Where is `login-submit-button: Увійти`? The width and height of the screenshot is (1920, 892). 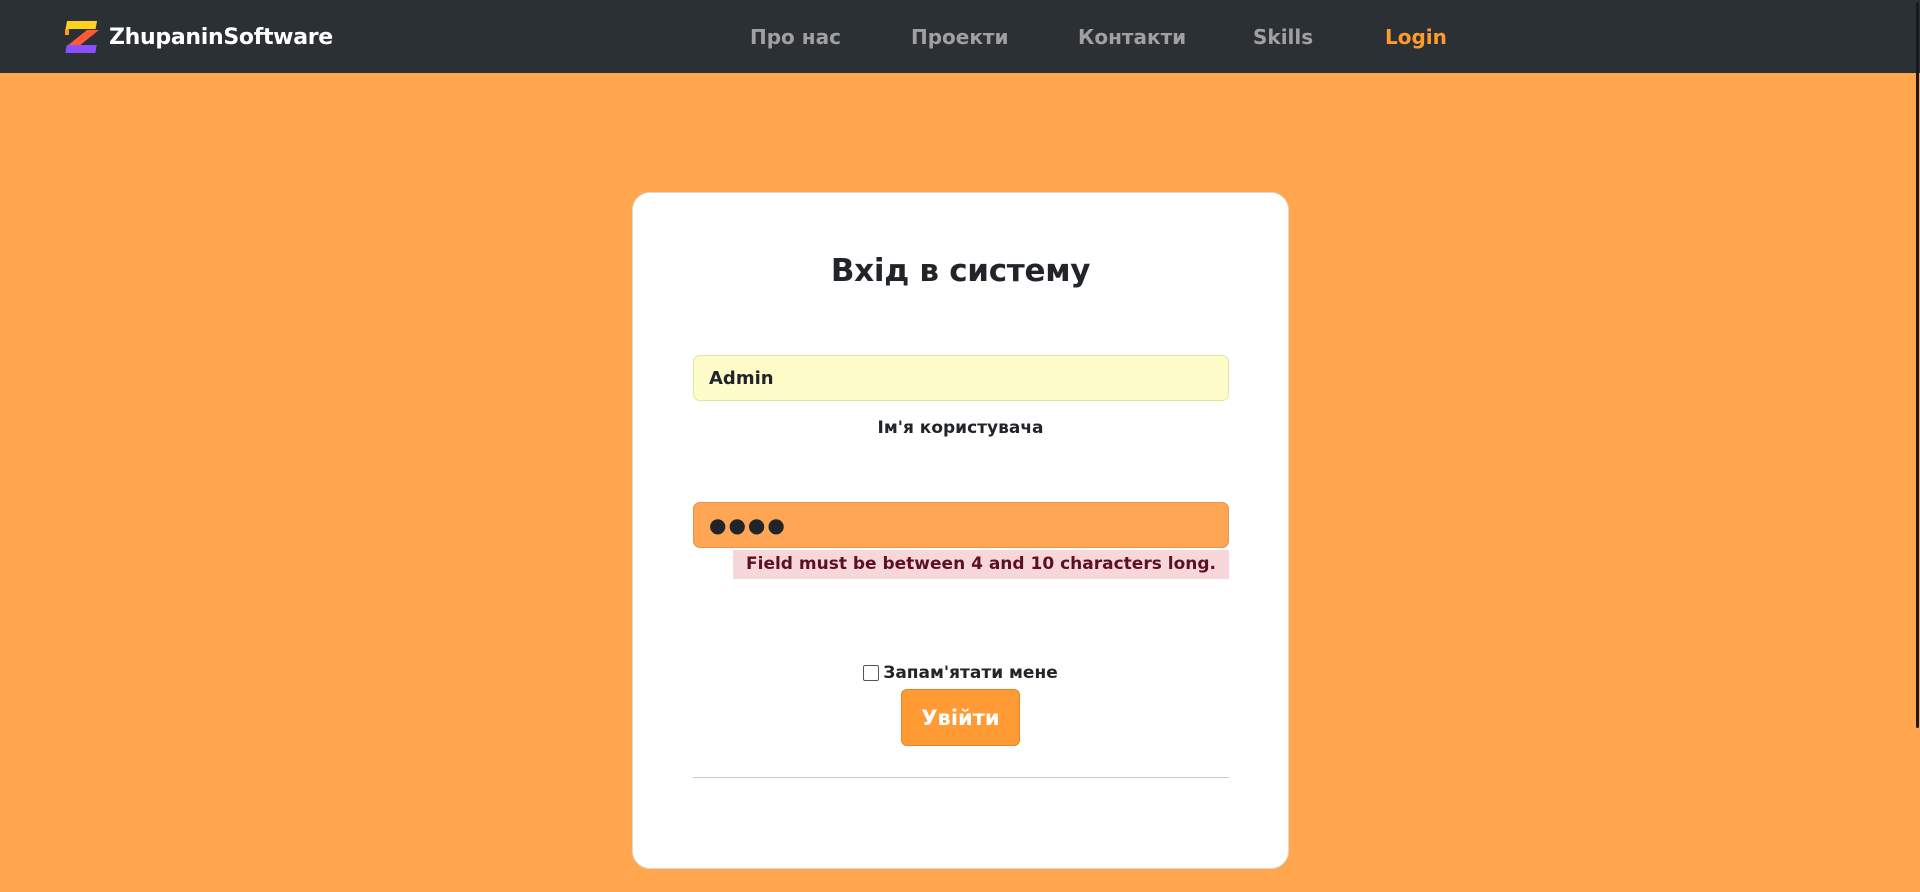 login-submit-button: Увійти is located at coordinates (960, 717).